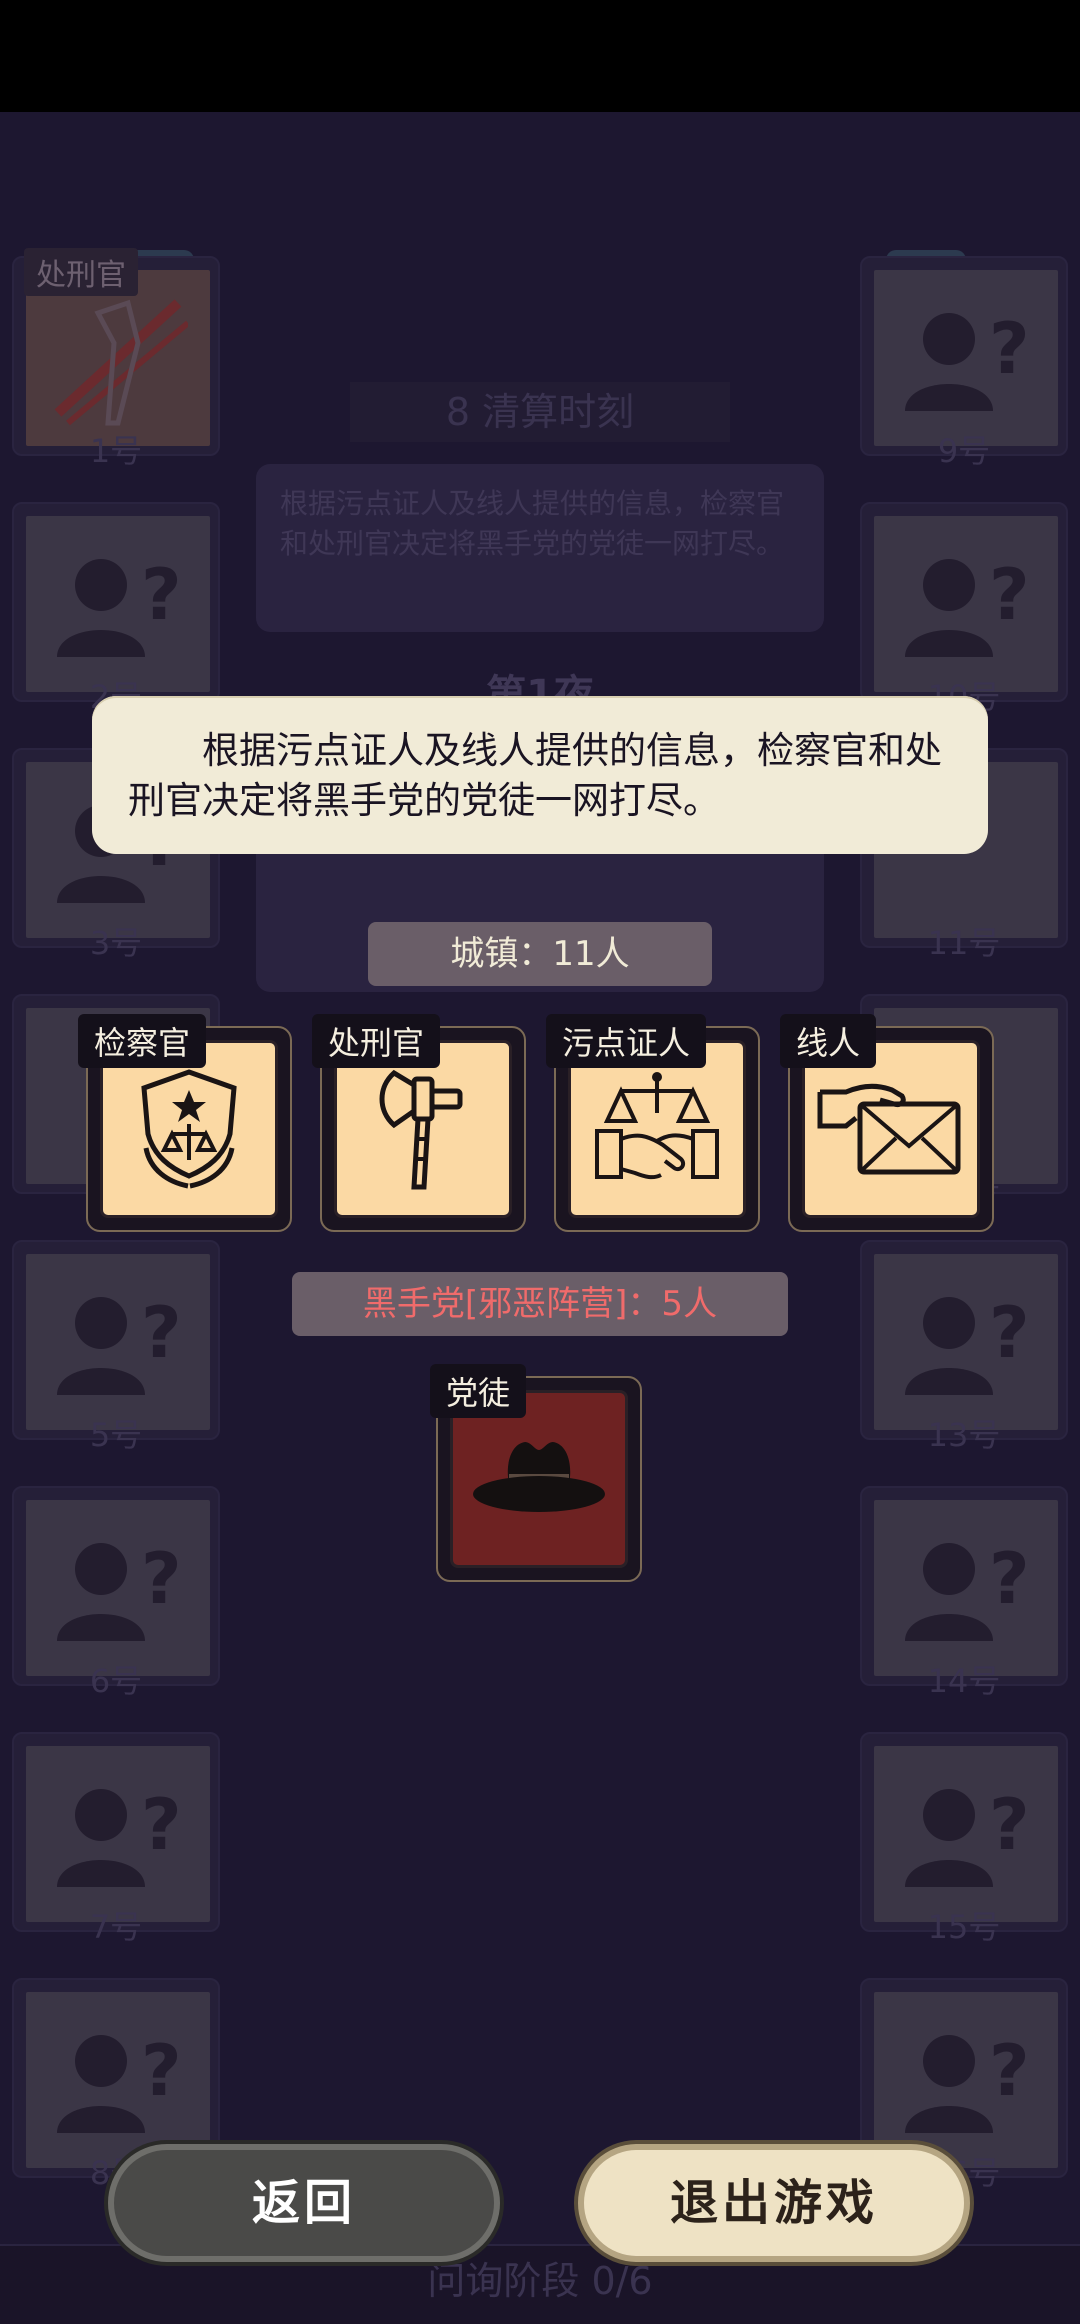 The height and width of the screenshot is (2324, 1080). Describe the element at coordinates (889, 1129) in the screenshot. I see `envelope-hand-icon` at that location.